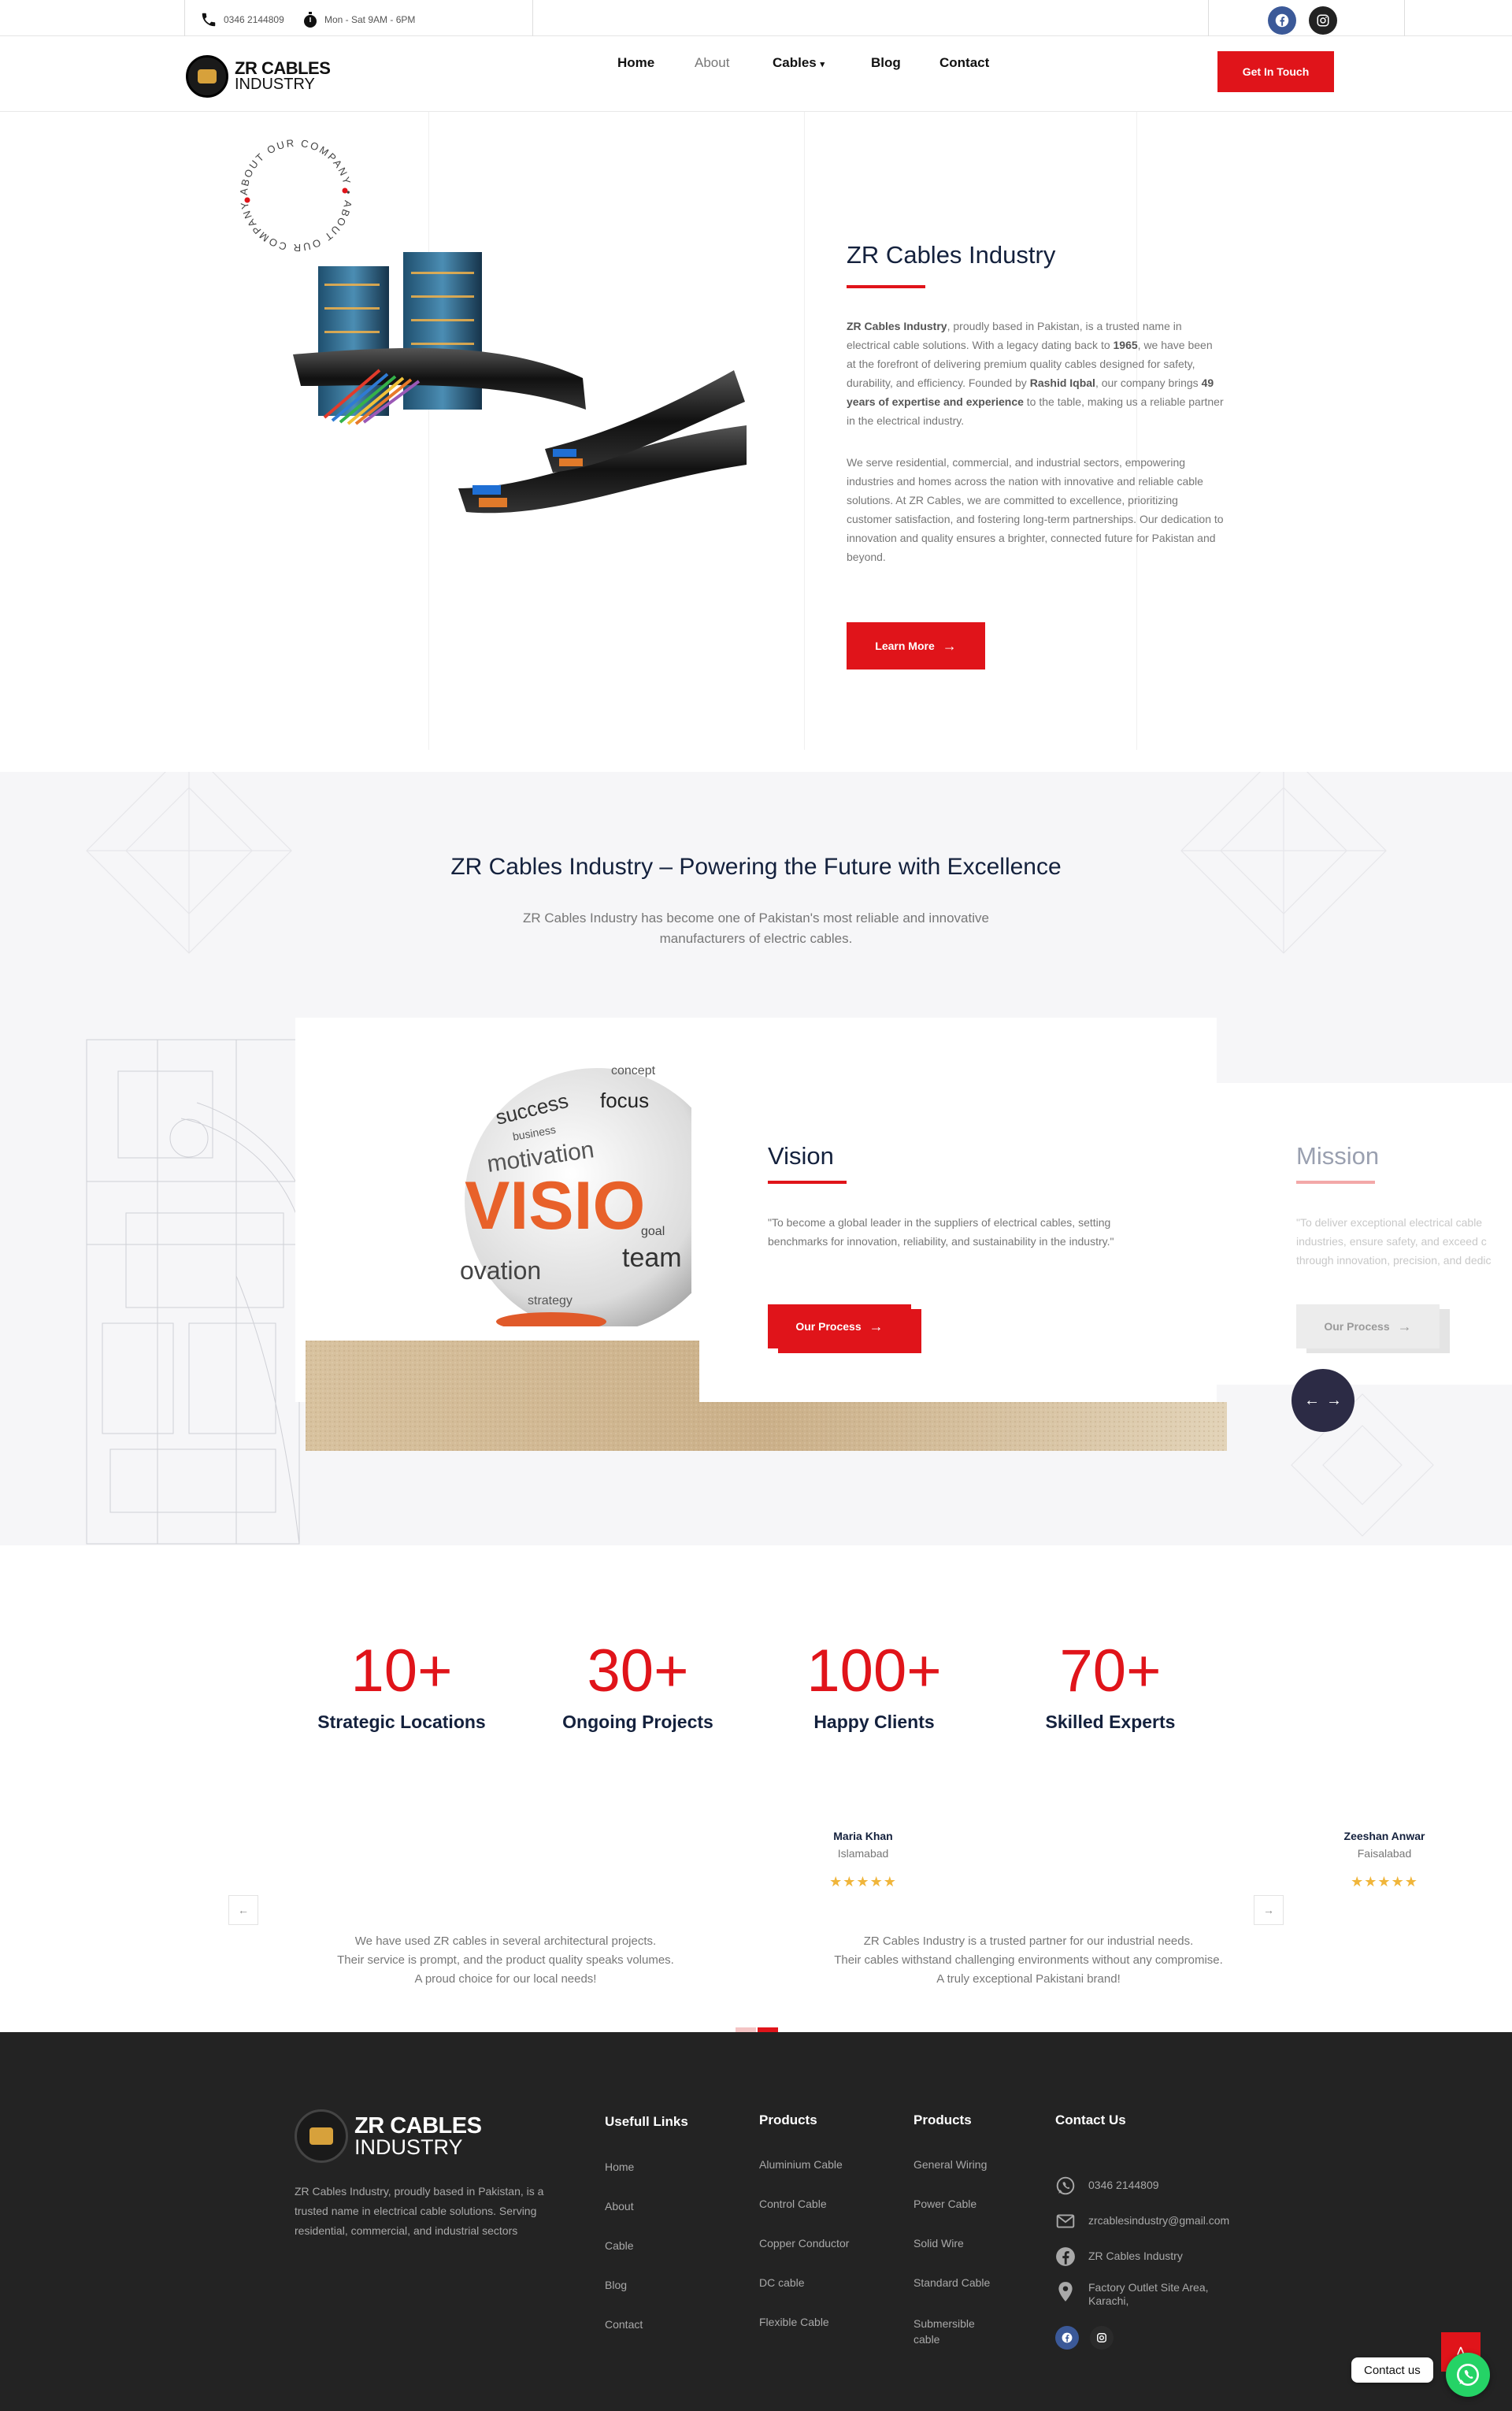 Image resolution: width=1512 pixels, height=2411 pixels. What do you see at coordinates (1110, 1671) in the screenshot?
I see `stat-value-experts: 70+` at bounding box center [1110, 1671].